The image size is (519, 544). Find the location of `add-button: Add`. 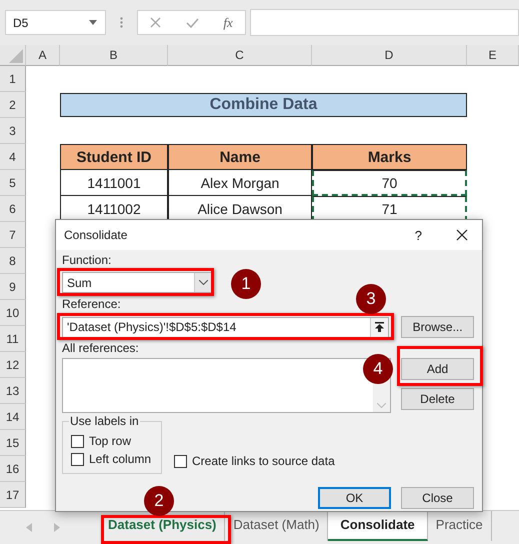

add-button: Add is located at coordinates (437, 369).